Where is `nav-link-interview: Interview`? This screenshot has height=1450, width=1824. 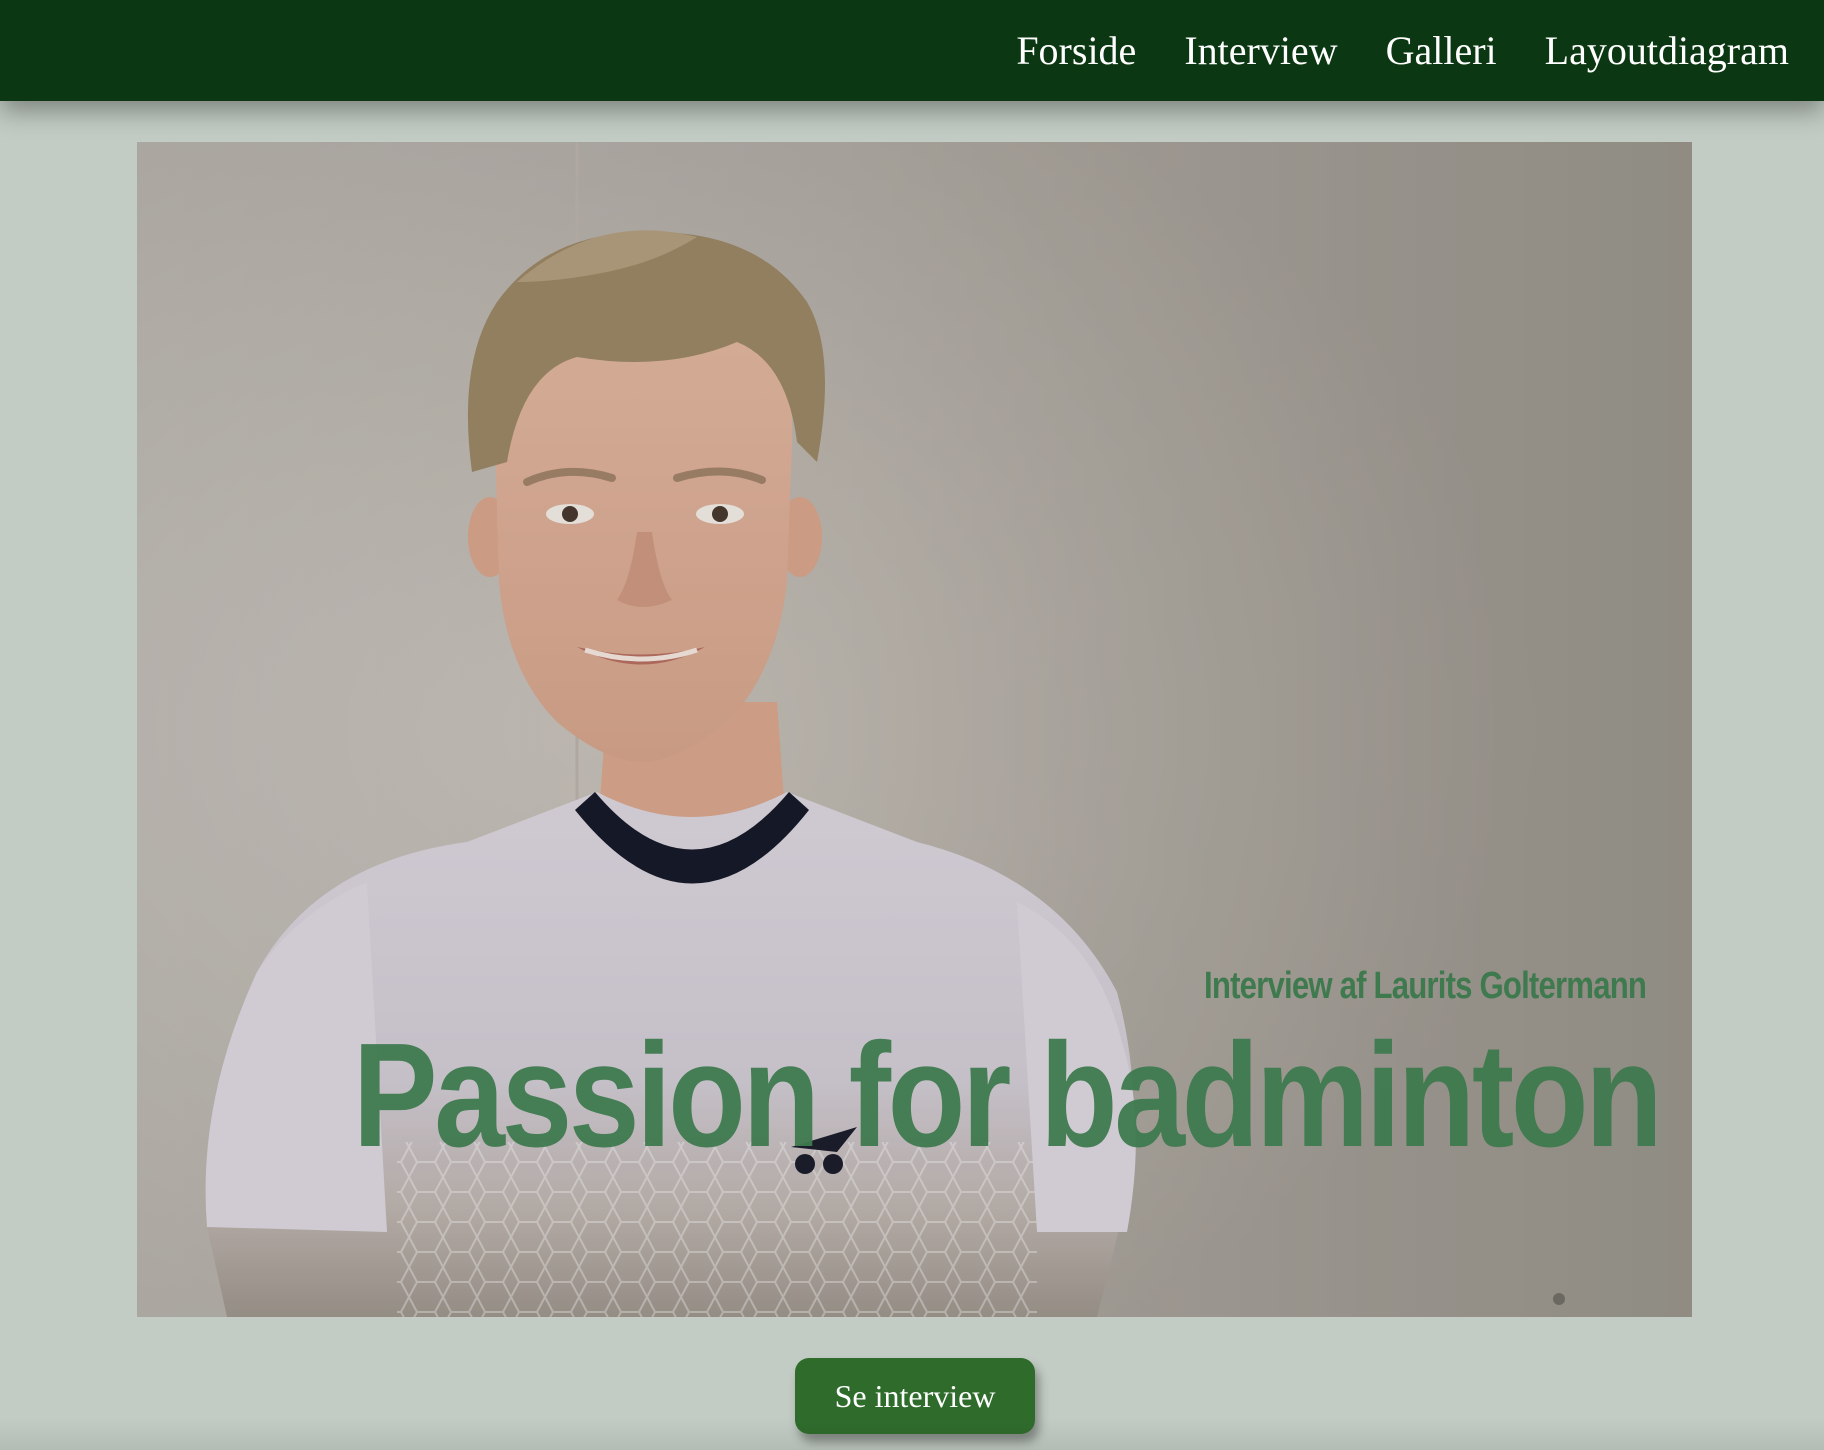 nav-link-interview: Interview is located at coordinates (1260, 50).